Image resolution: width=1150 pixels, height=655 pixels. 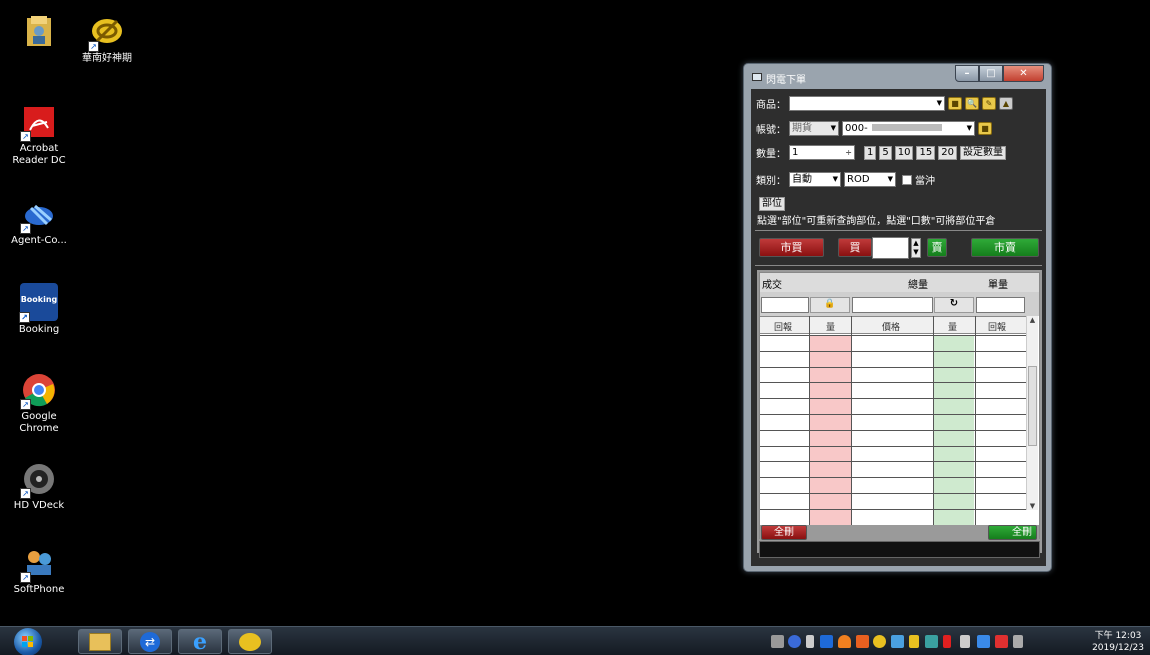 What do you see at coordinates (809, 420) in the screenshot?
I see `grid-col-line` at bounding box center [809, 420].